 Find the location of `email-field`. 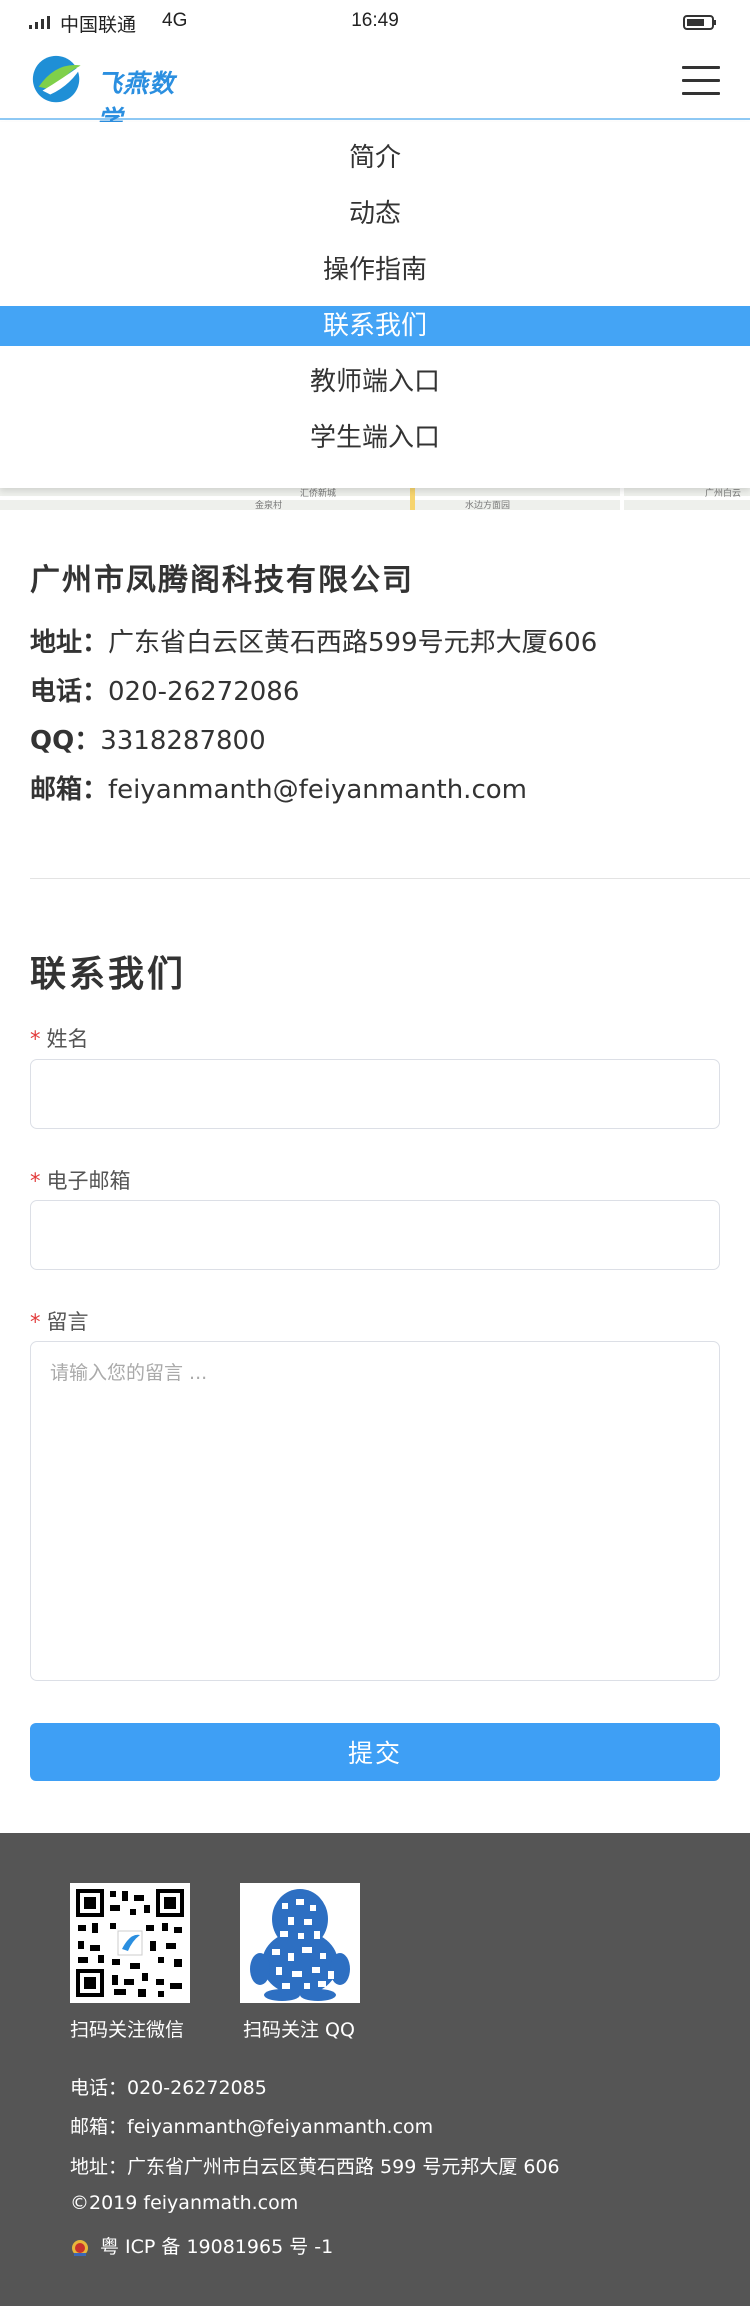

email-field is located at coordinates (375, 1235).